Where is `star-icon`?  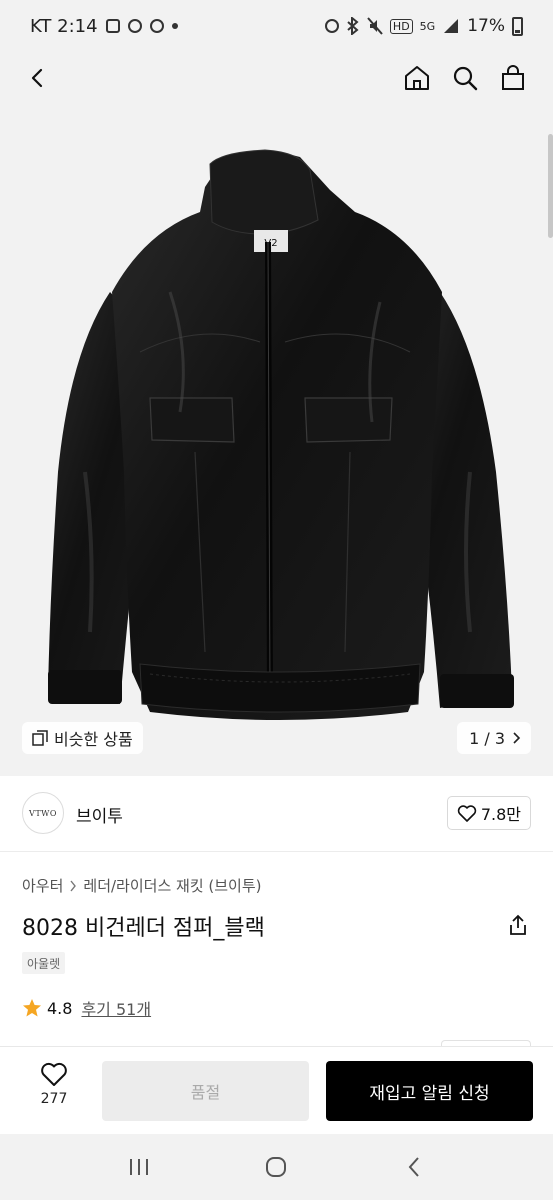
star-icon is located at coordinates (32, 1008).